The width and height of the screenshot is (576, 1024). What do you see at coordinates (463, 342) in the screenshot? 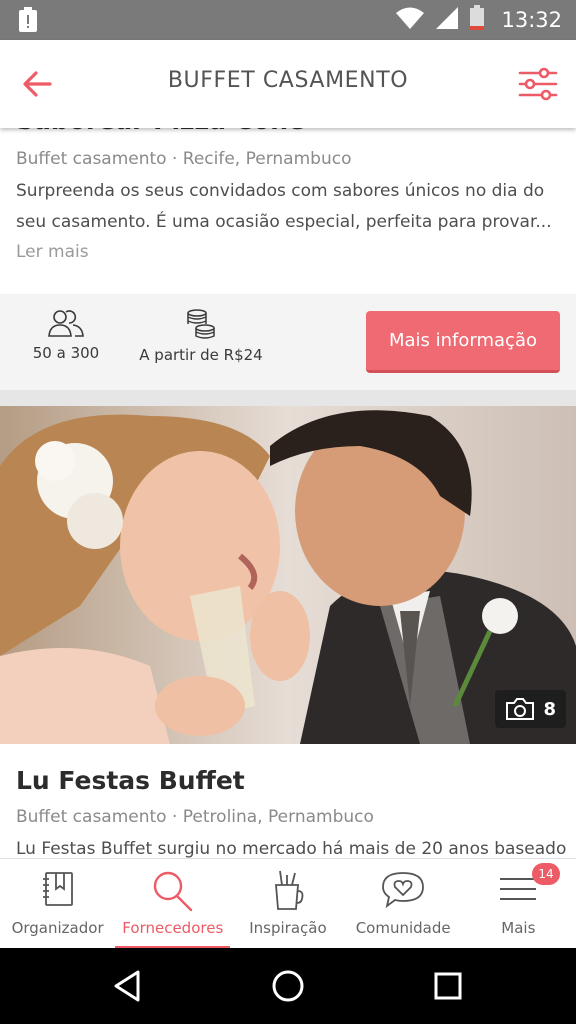
I see `more-info-button: Mais informação` at bounding box center [463, 342].